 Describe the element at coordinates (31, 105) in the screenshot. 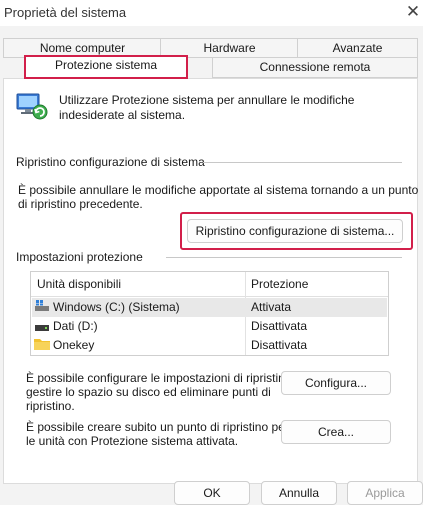

I see `system-protection-icon` at that location.